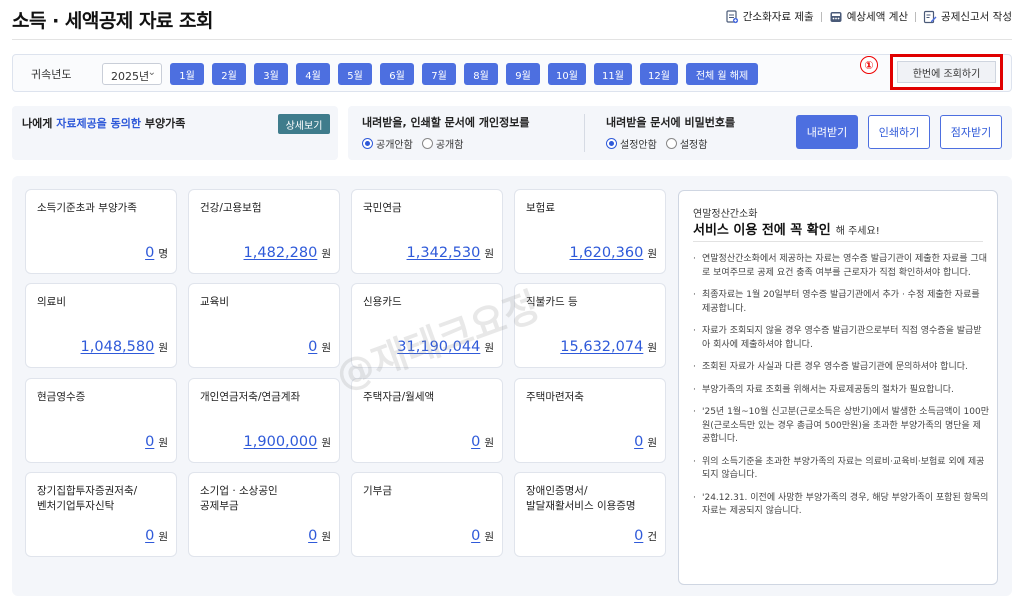 The width and height of the screenshot is (1024, 605). Describe the element at coordinates (163, 123) in the screenshot. I see `dependents-suffix: 부양가족` at that location.